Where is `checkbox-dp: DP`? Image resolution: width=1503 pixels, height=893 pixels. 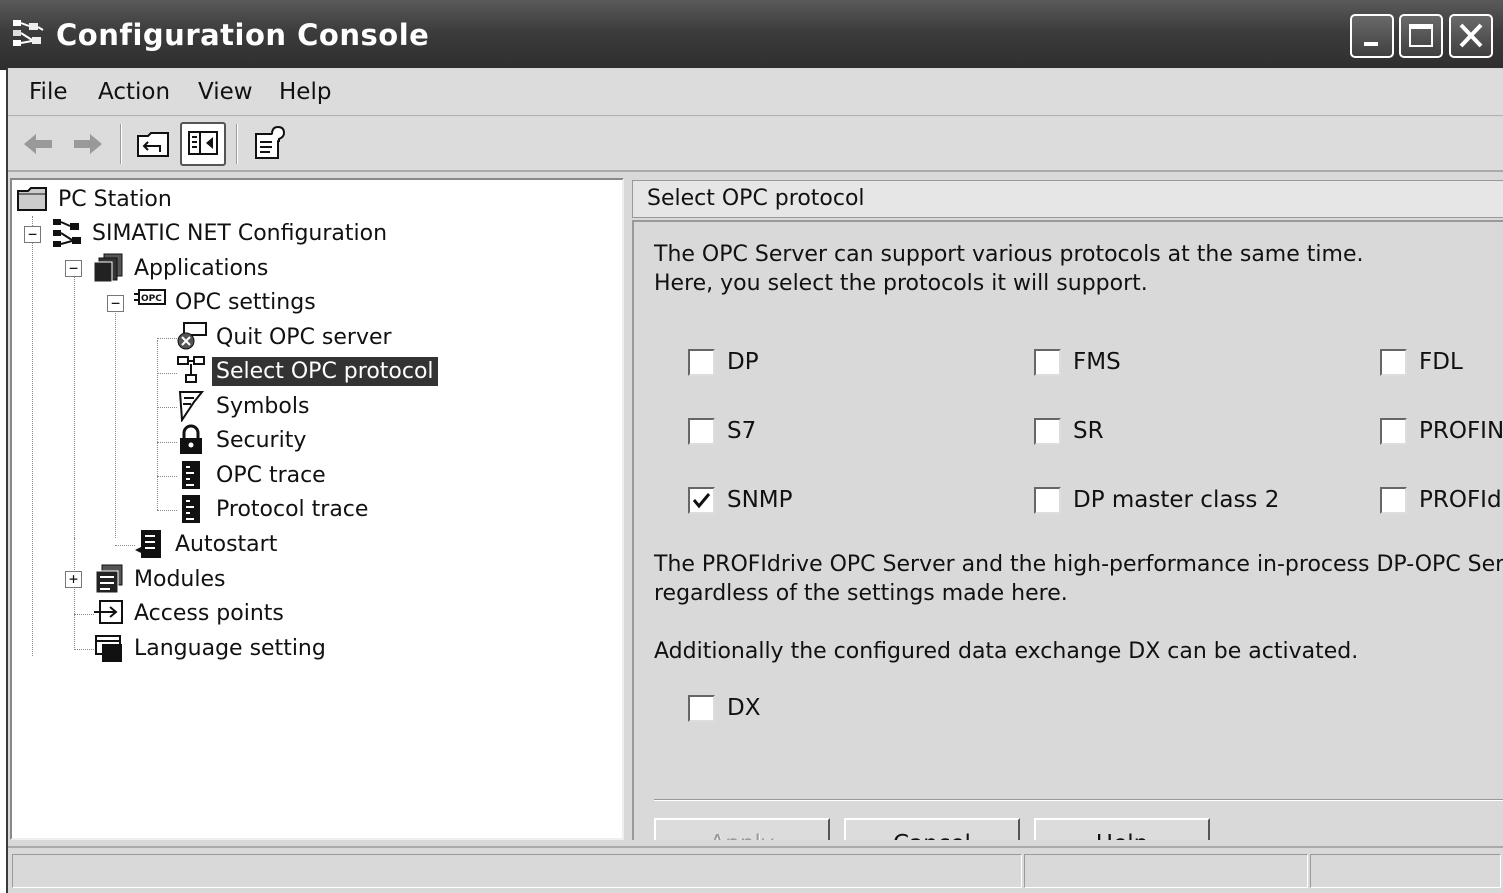
checkbox-dp: DP is located at coordinates (723, 362).